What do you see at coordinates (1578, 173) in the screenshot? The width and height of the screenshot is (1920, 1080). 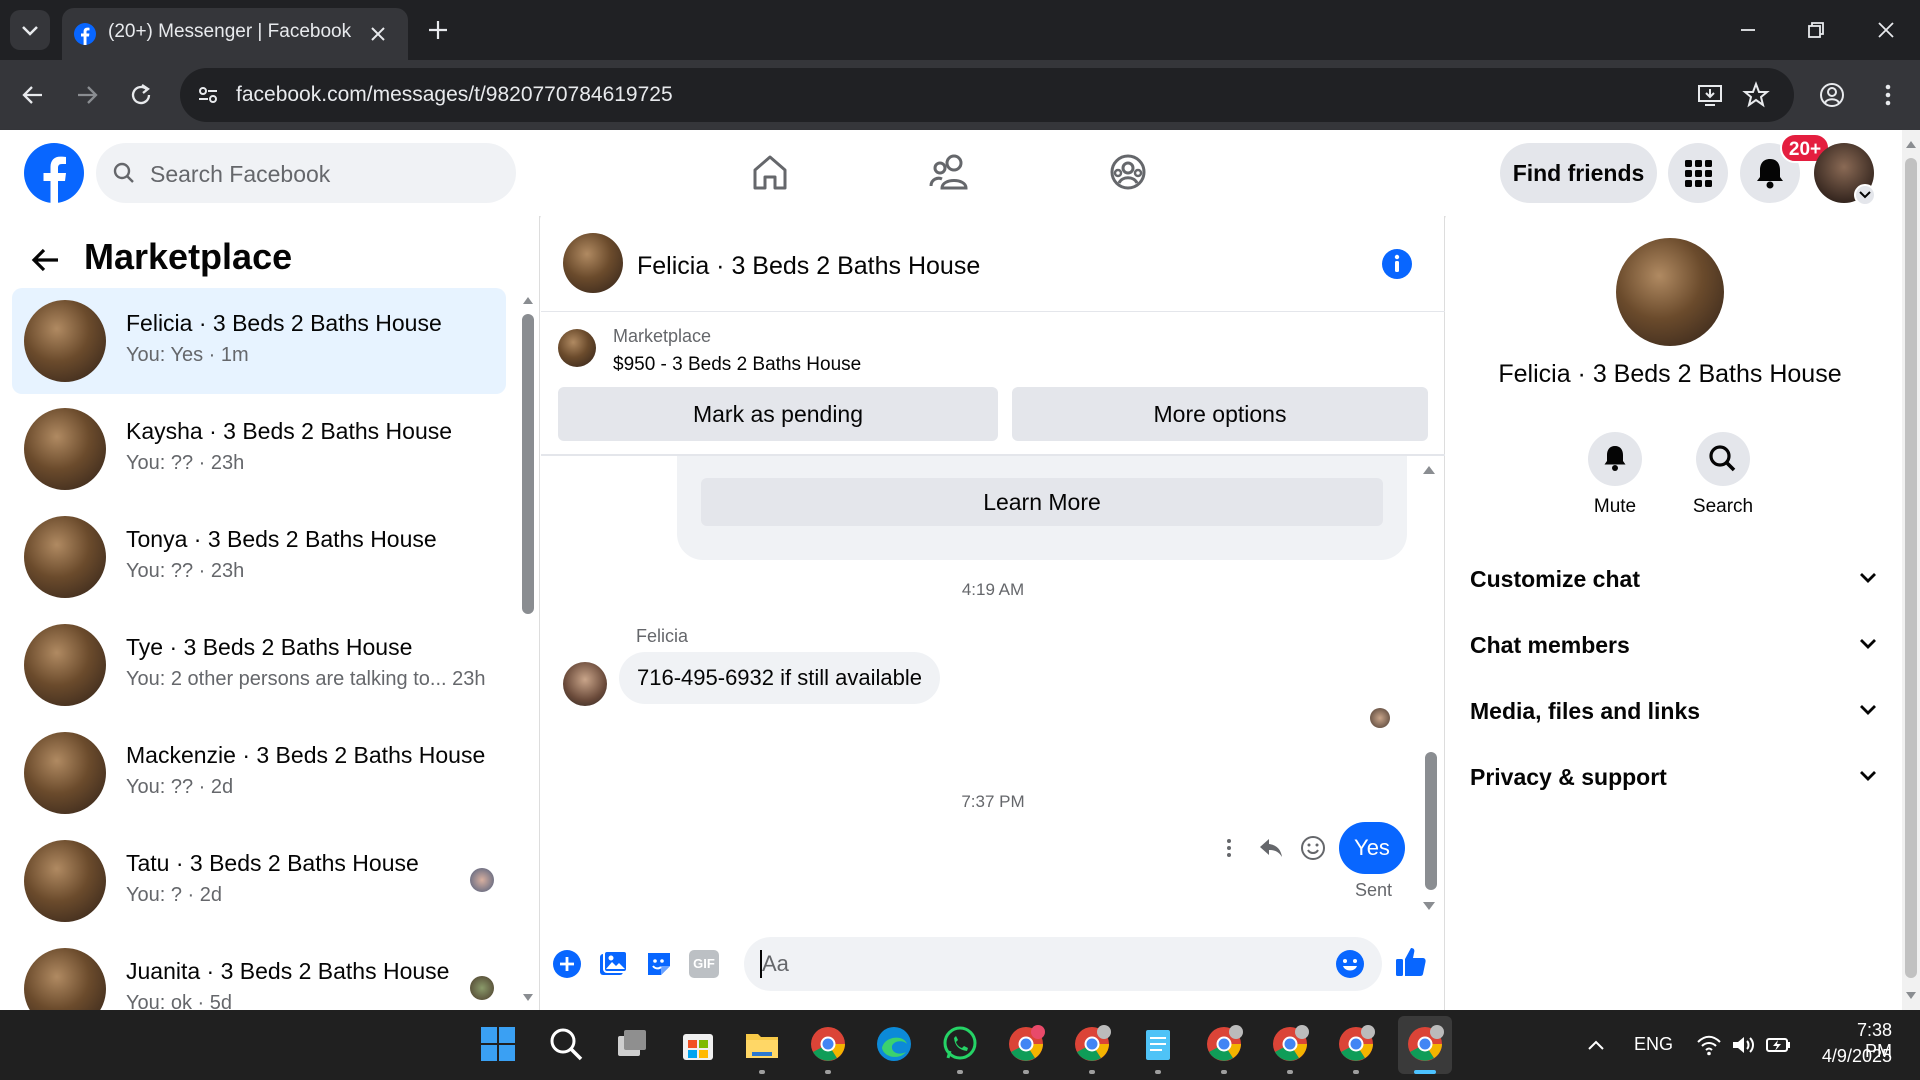 I see `find-friends-button: Find friends` at bounding box center [1578, 173].